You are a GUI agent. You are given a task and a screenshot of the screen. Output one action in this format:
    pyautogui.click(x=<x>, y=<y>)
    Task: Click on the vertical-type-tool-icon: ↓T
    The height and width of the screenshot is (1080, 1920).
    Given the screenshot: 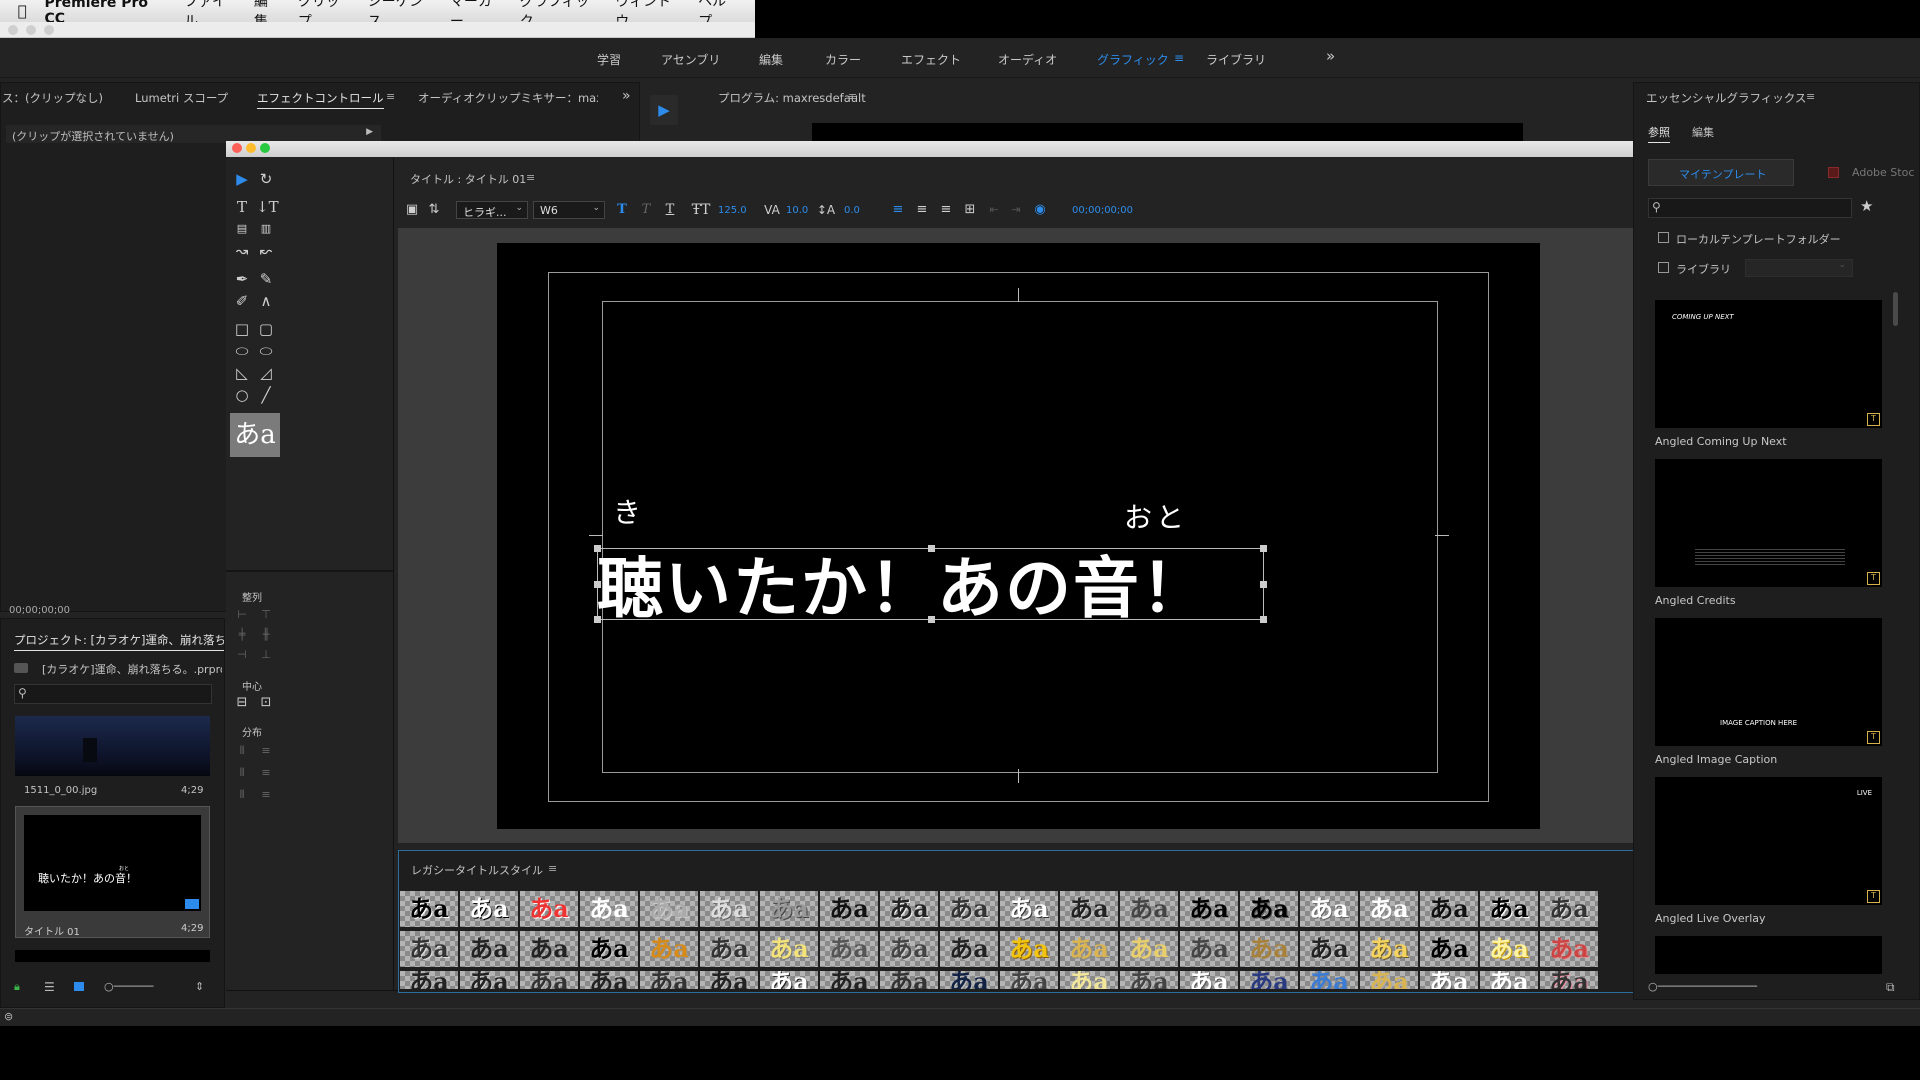 What is the action you would take?
    pyautogui.click(x=267, y=207)
    